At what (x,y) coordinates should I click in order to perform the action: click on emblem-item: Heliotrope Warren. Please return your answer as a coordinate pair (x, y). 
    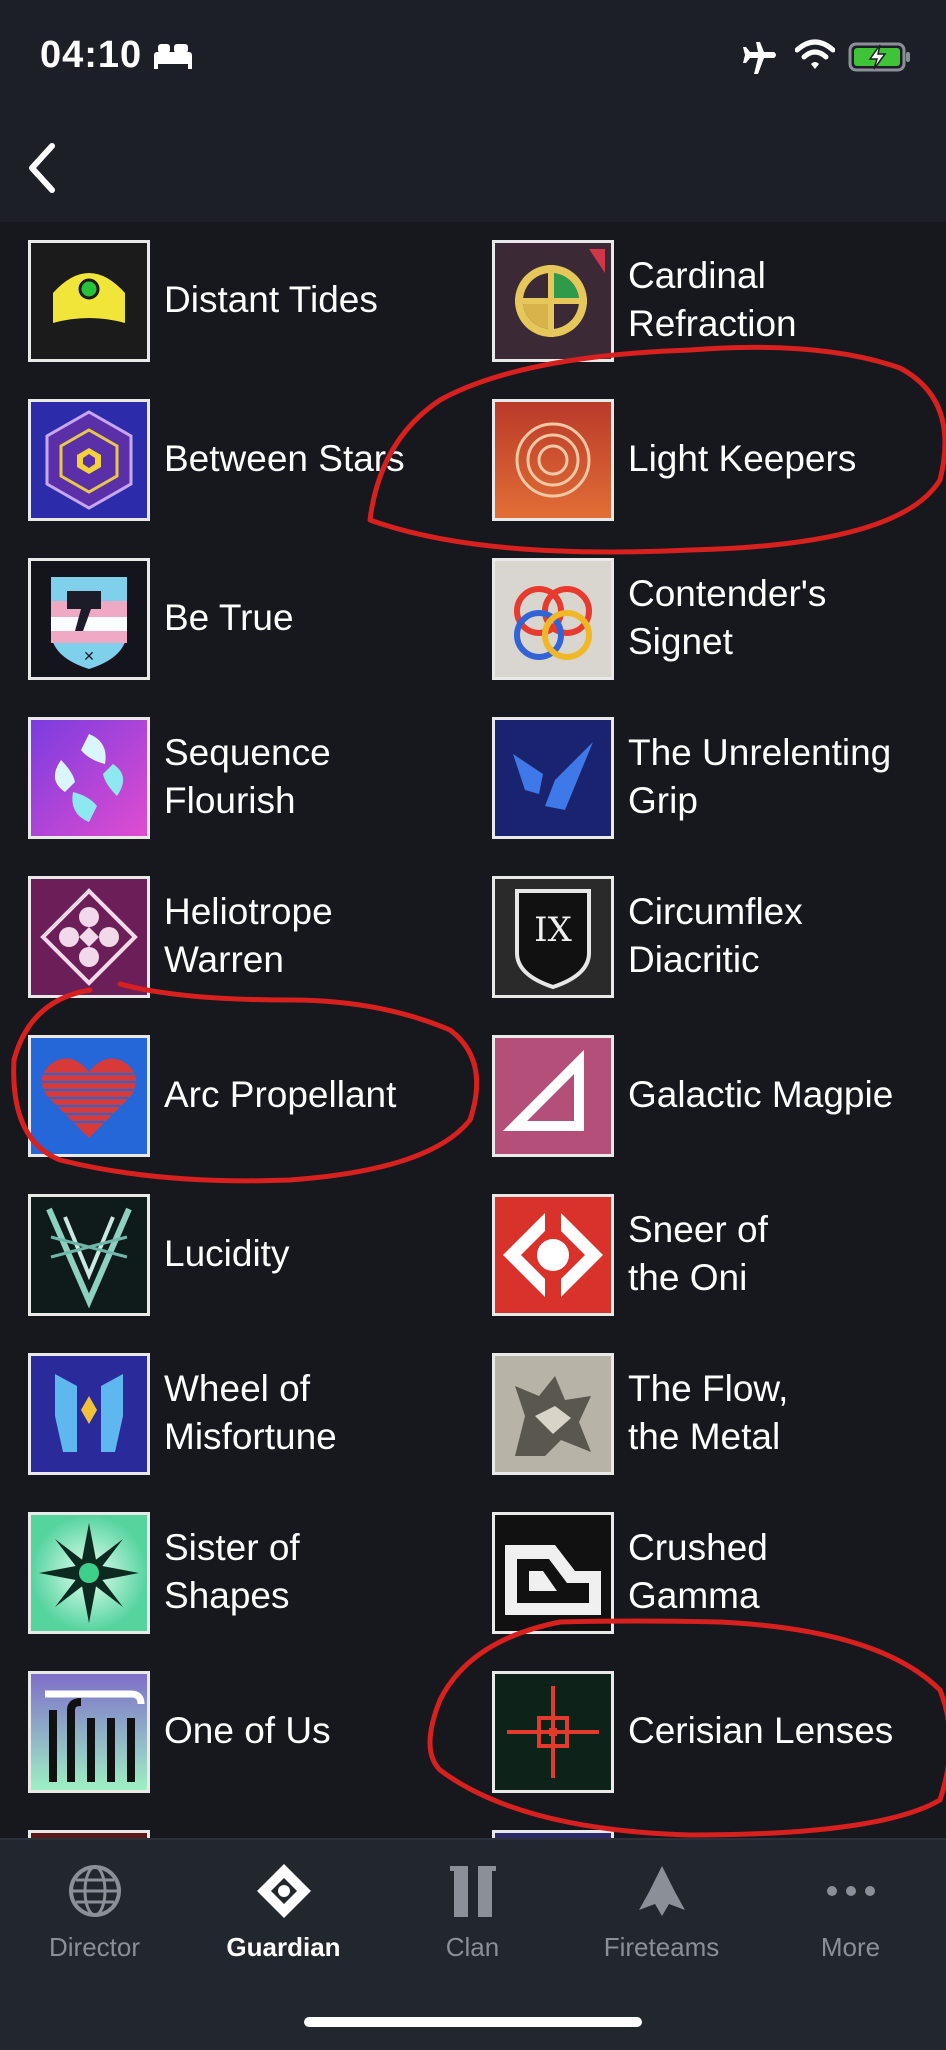
    Looking at the image, I should click on (263, 941).